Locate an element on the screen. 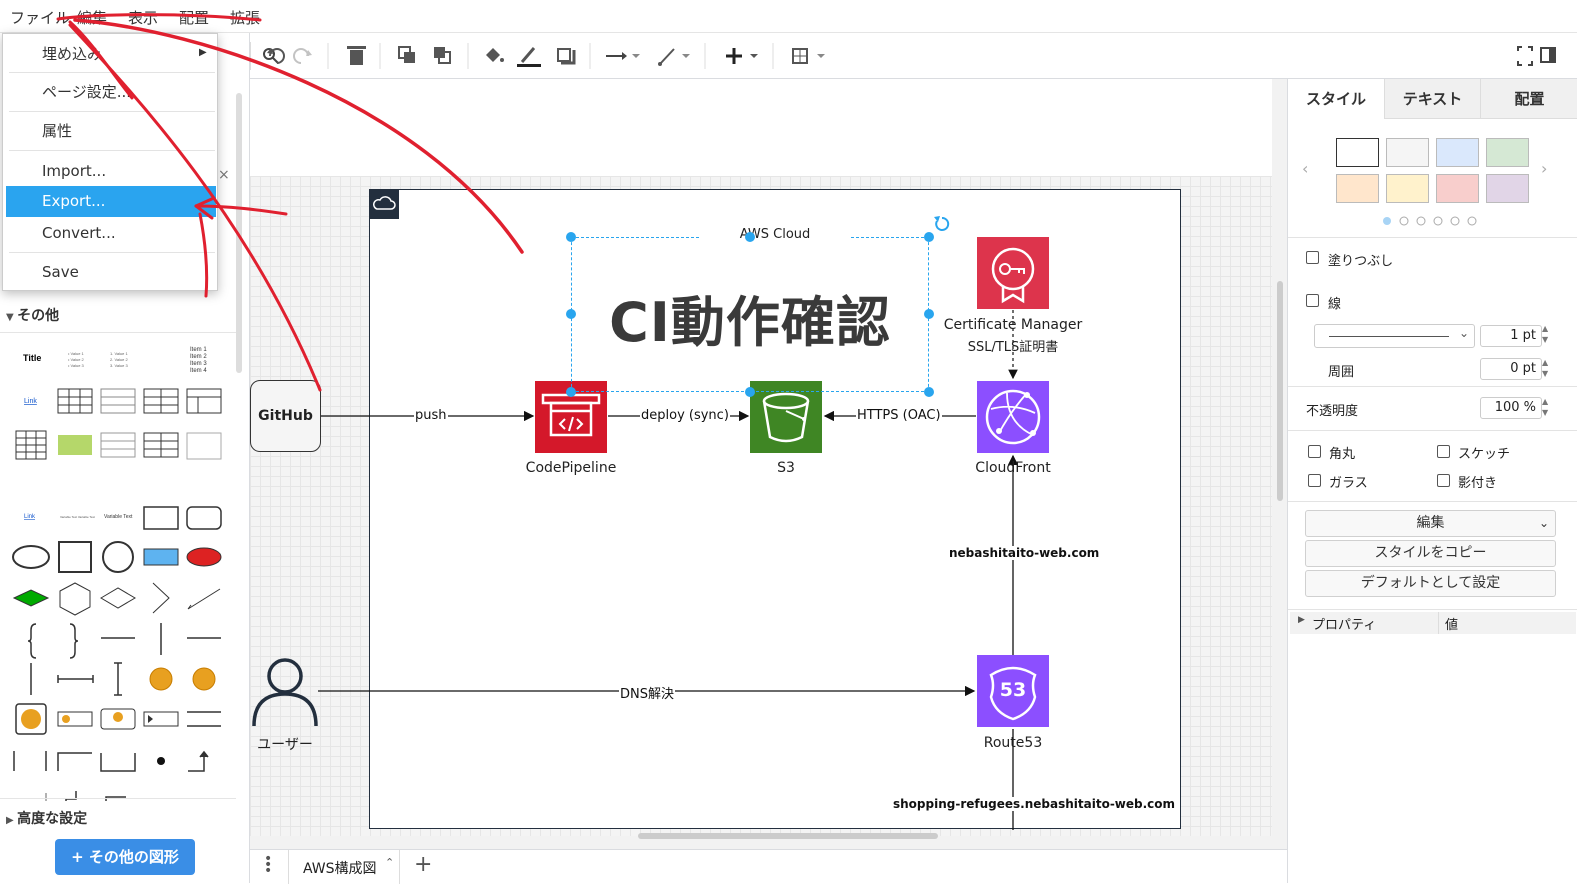 This screenshot has height=884, width=1577. edge-label-push: push is located at coordinates (431, 415).